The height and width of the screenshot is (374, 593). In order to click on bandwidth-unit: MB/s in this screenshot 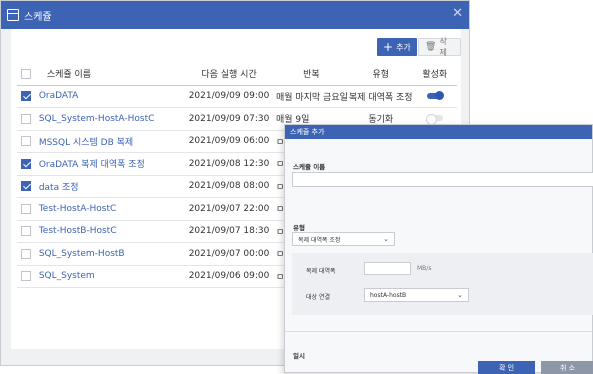, I will do `click(424, 268)`.